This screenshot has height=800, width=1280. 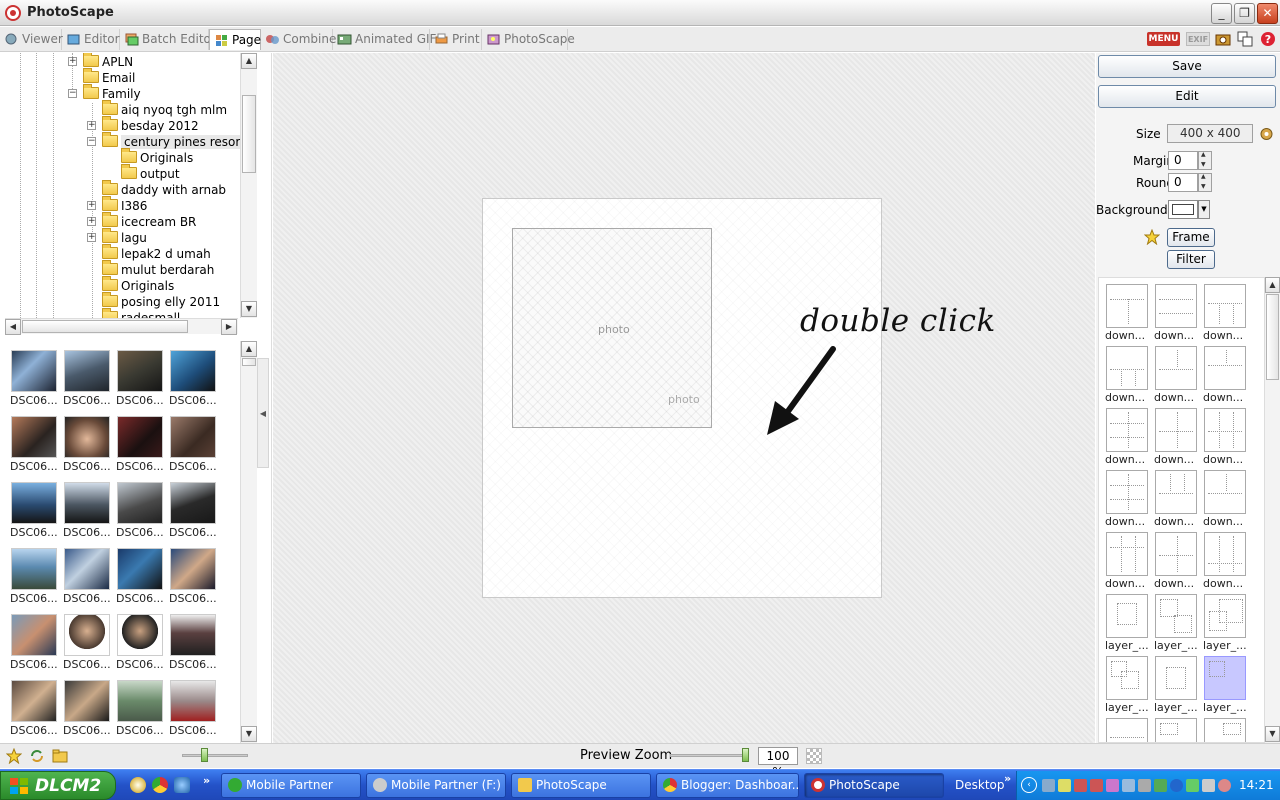 I want to click on tab-combine: Combine, so click(x=298, y=39).